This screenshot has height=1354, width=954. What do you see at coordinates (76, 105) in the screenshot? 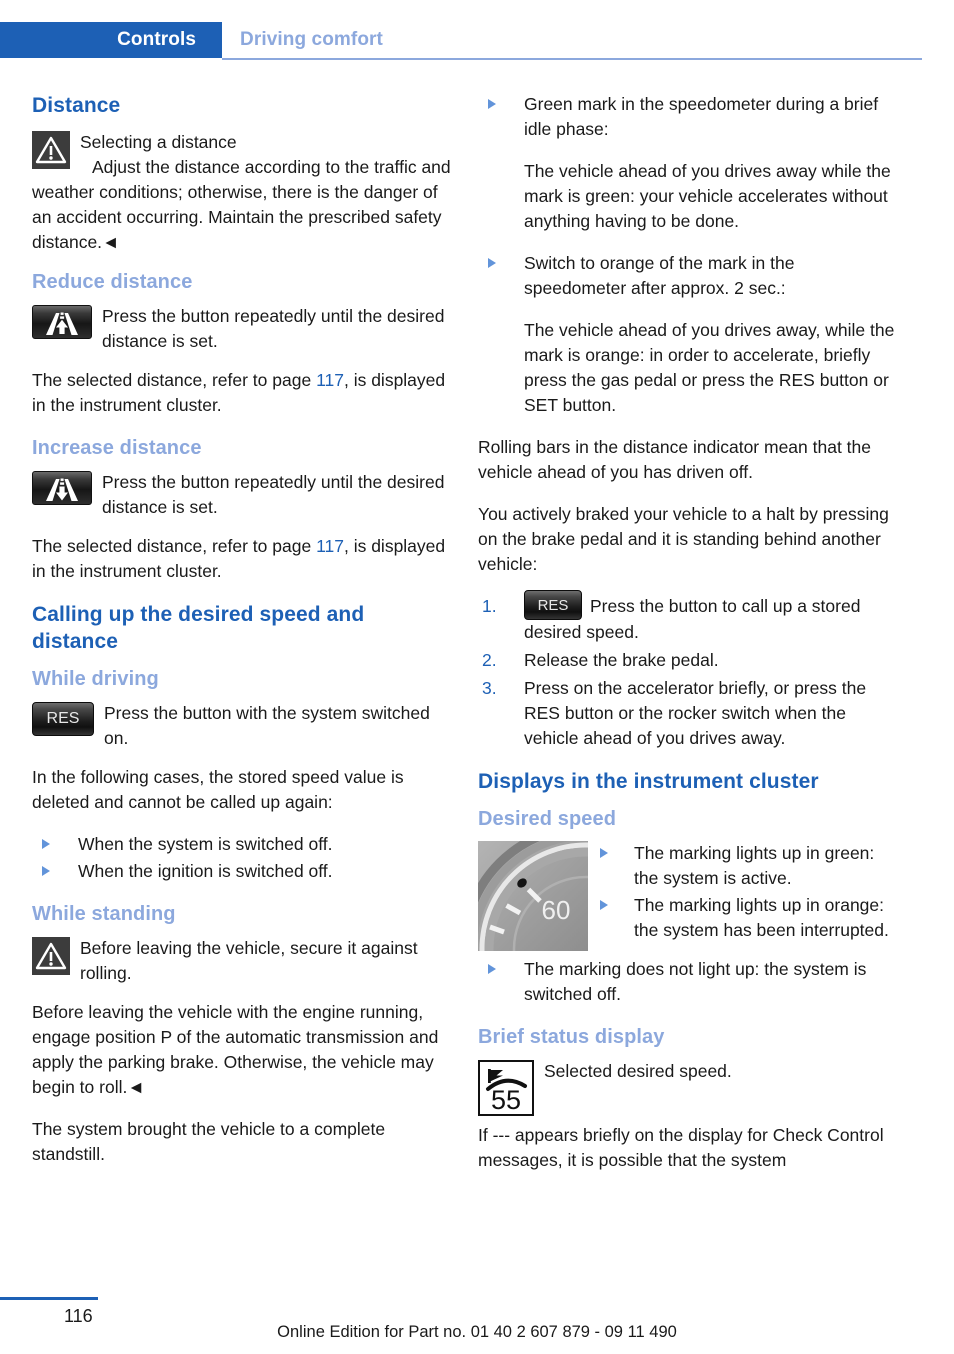
I see `heading-distance: Distance` at bounding box center [76, 105].